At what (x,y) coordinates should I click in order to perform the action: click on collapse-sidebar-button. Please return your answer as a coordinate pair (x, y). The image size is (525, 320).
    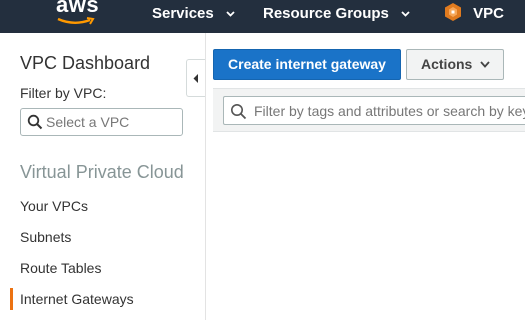
    Looking at the image, I should click on (195, 78).